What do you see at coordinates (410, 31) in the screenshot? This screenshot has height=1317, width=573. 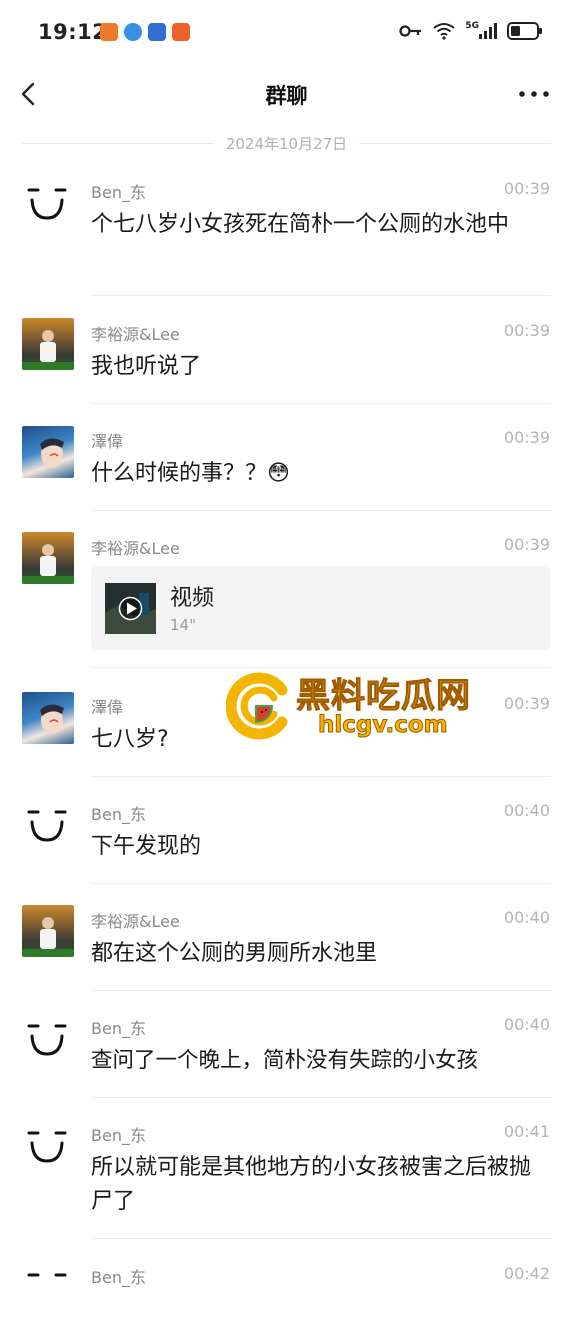 I see `key-icon` at bounding box center [410, 31].